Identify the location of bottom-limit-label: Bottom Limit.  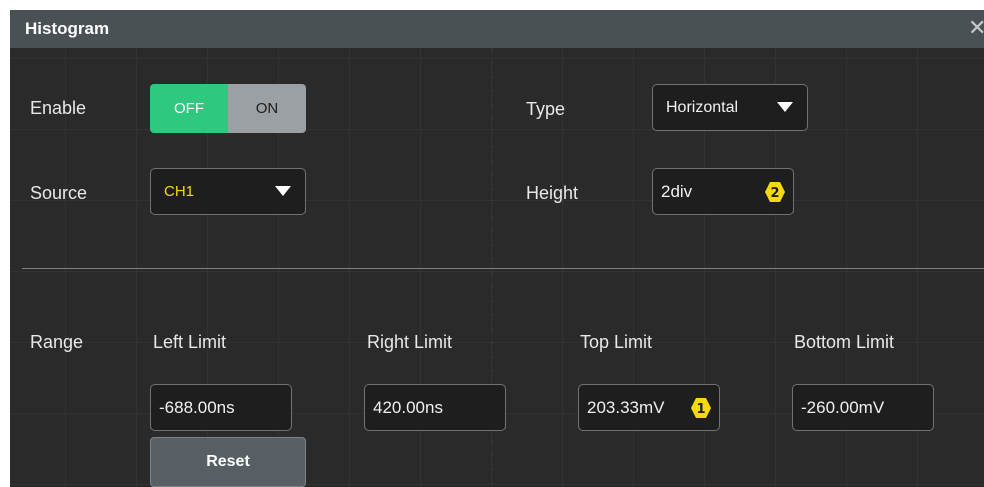
(844, 342).